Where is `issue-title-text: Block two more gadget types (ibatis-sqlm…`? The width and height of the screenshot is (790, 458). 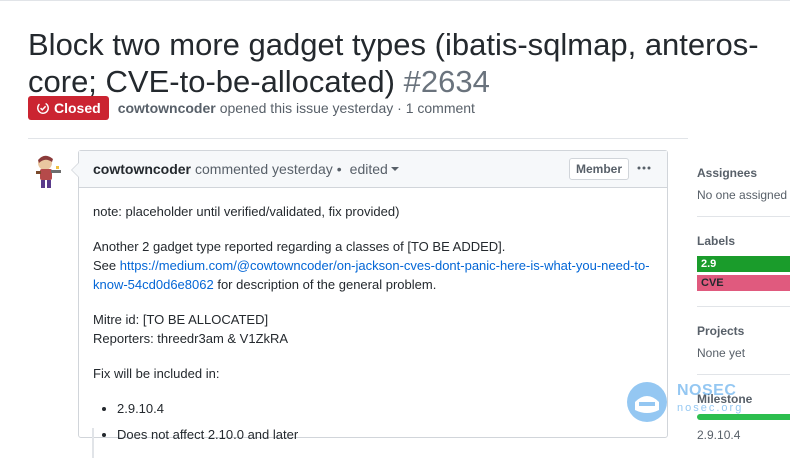
issue-title-text: Block two more gadget types (ibatis-sqlm… is located at coordinates (393, 63).